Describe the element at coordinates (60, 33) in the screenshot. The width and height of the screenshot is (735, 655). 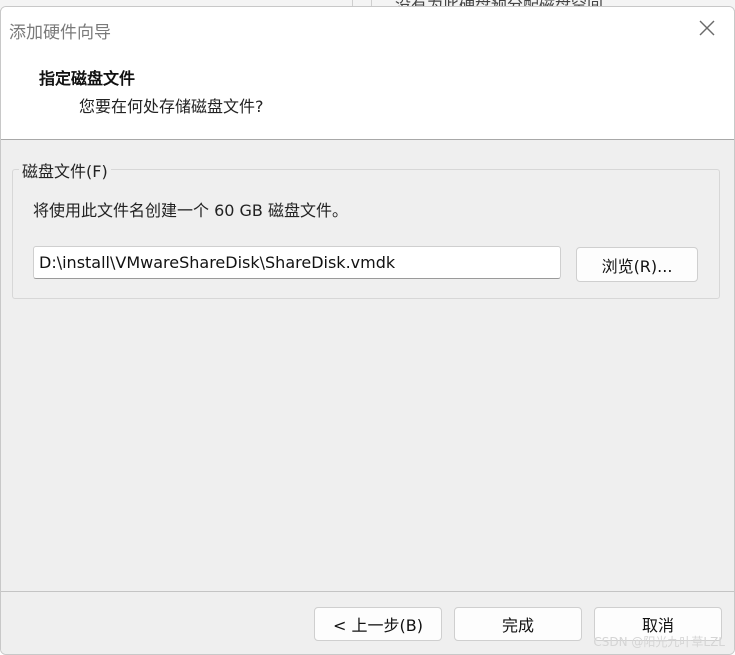
I see `window-title: 添加硬件向导` at that location.